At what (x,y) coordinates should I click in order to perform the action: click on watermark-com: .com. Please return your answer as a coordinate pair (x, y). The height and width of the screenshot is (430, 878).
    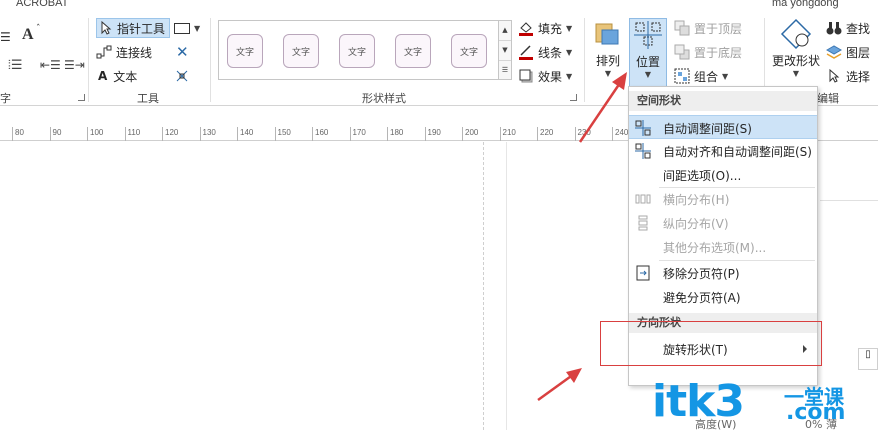
    Looking at the image, I should click on (816, 412).